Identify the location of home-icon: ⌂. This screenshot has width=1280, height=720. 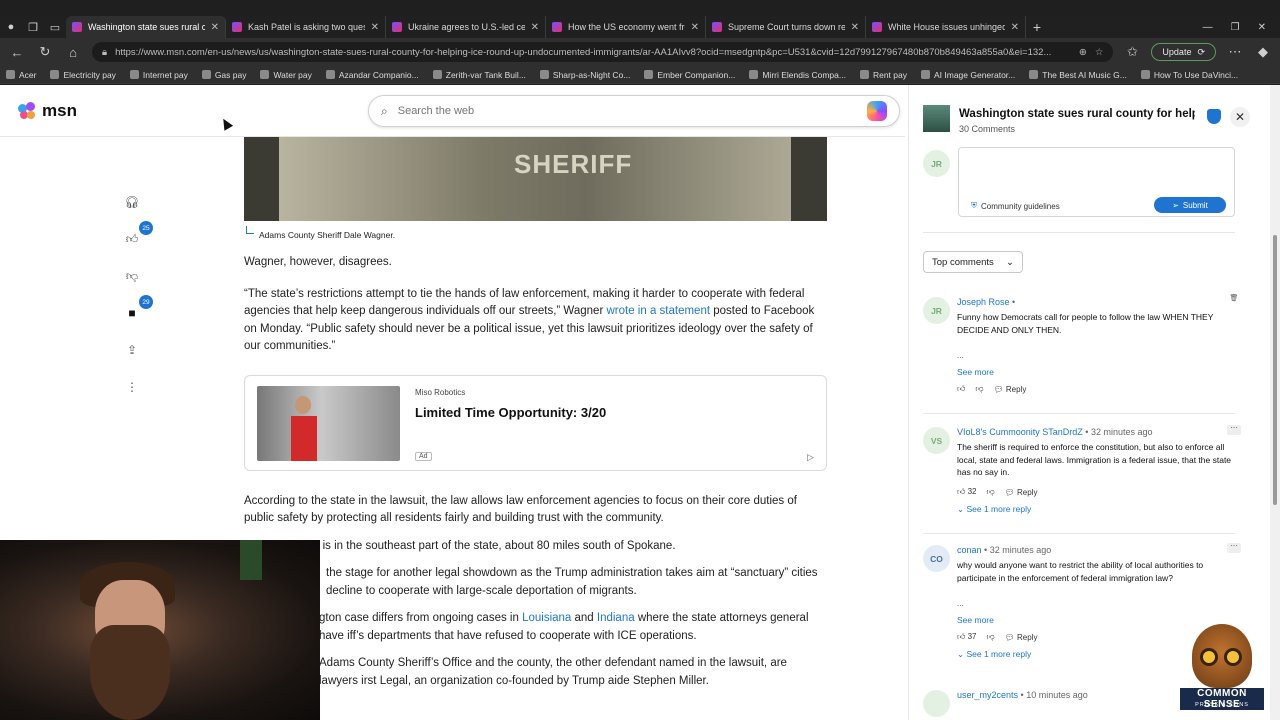
(73, 52).